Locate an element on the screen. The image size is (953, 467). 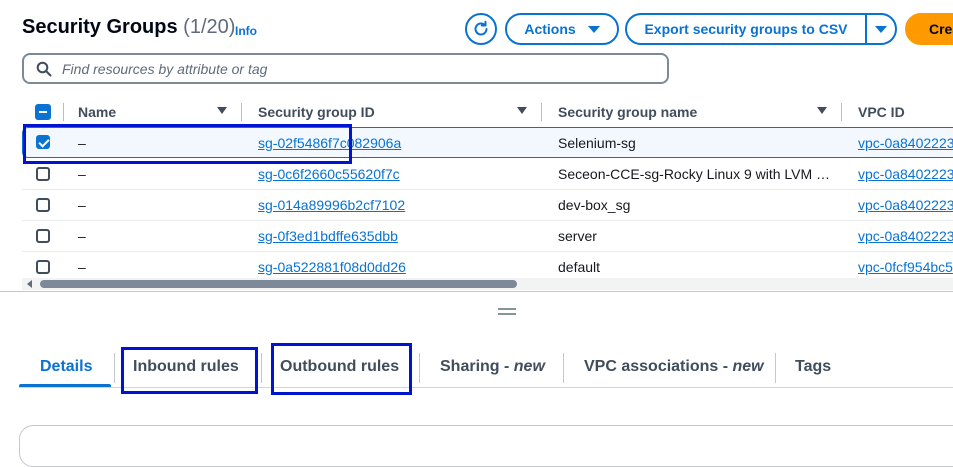
cell-sg-id-link: sg-0c6f2660c55620f7c is located at coordinates (329, 174).